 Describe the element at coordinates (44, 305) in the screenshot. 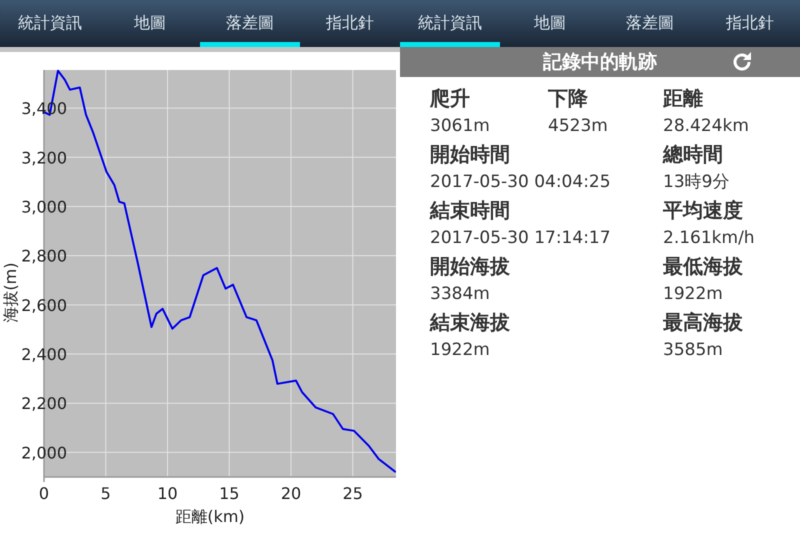

I see `y-tick-label: 2,600` at that location.